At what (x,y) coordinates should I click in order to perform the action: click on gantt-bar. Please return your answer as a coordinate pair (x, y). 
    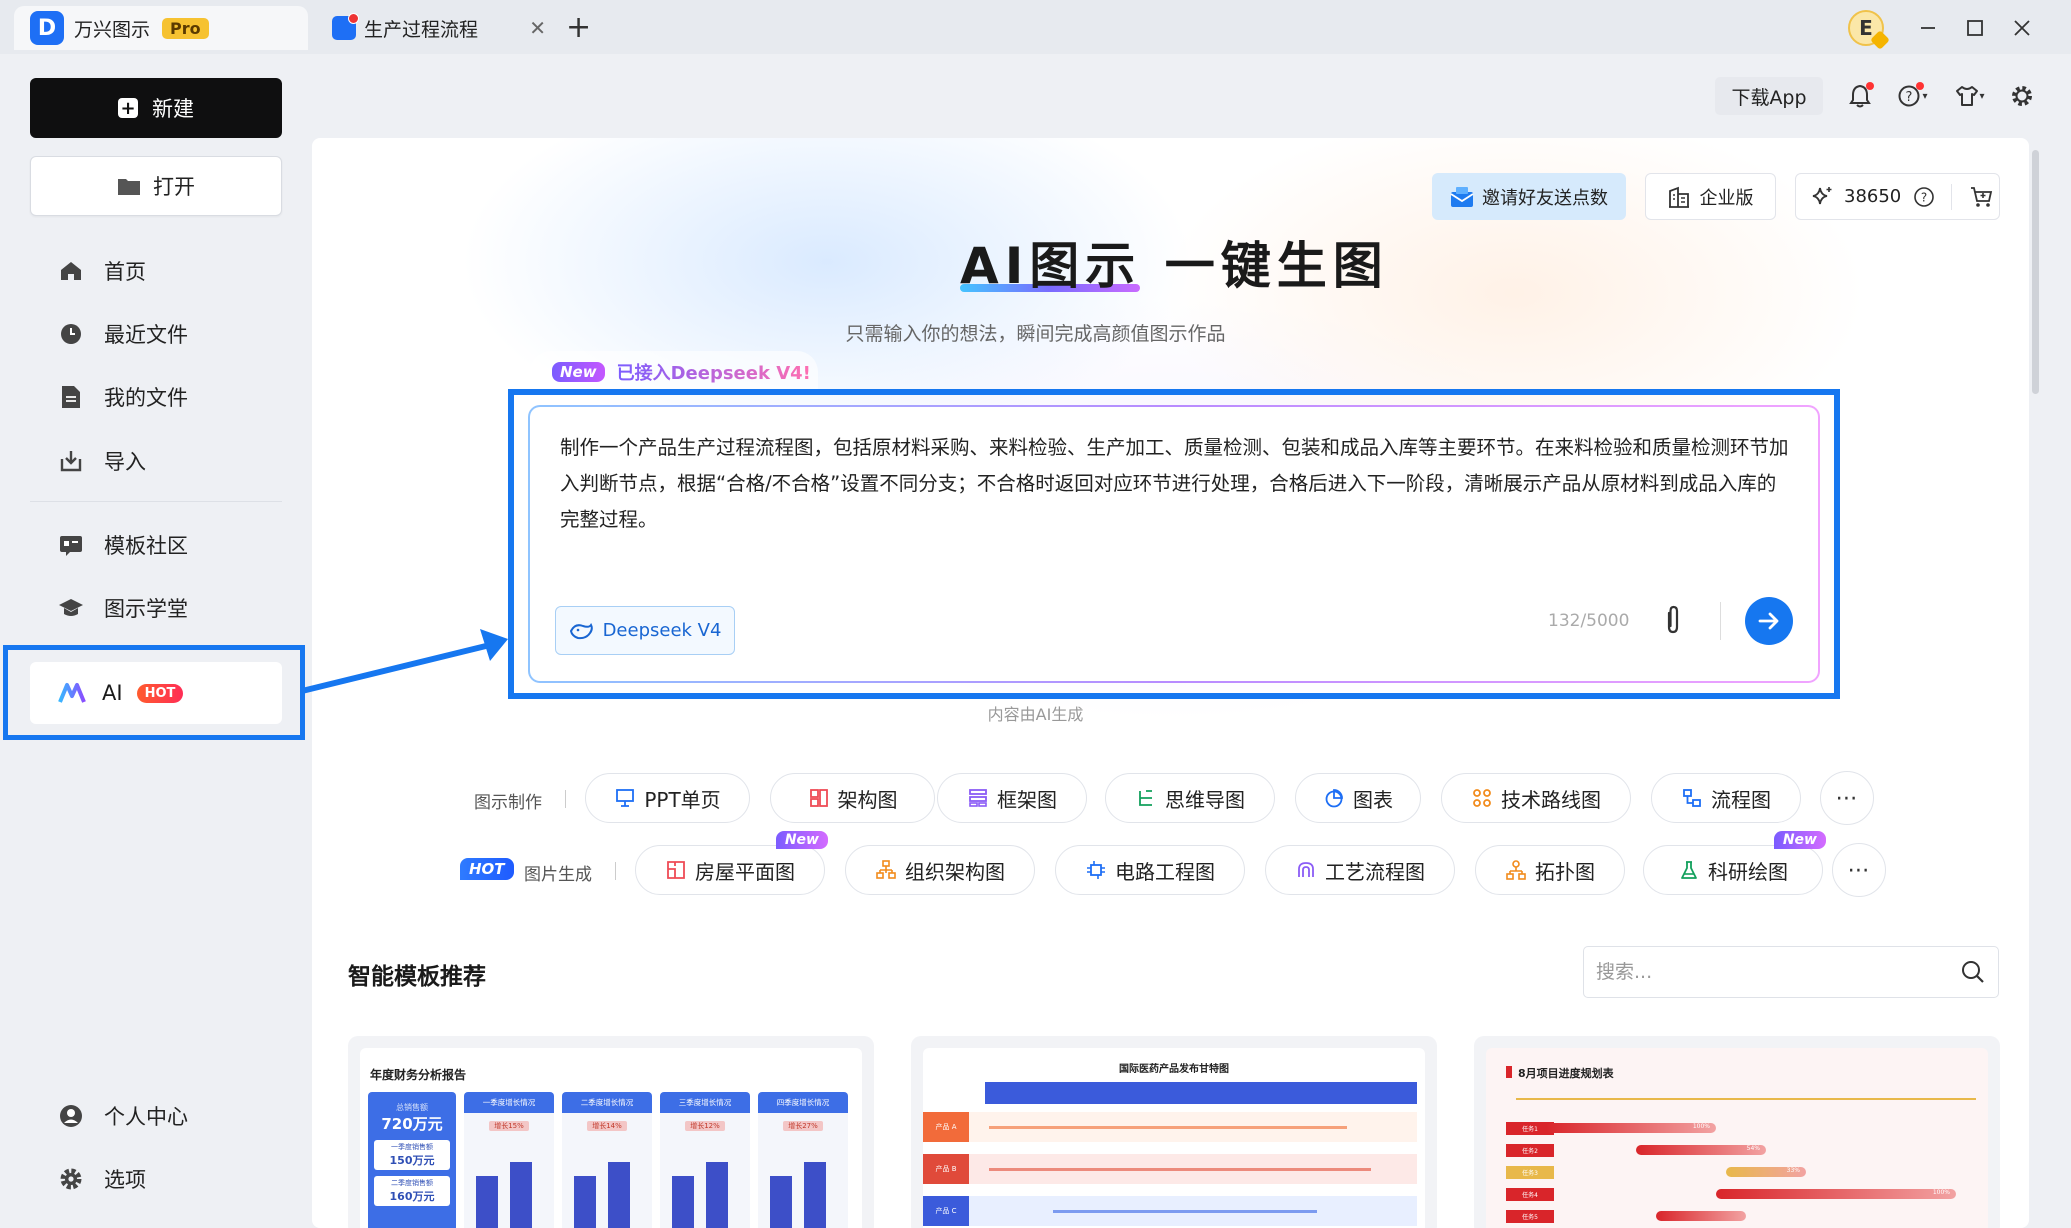
    Looking at the image, I should click on (1180, 1169).